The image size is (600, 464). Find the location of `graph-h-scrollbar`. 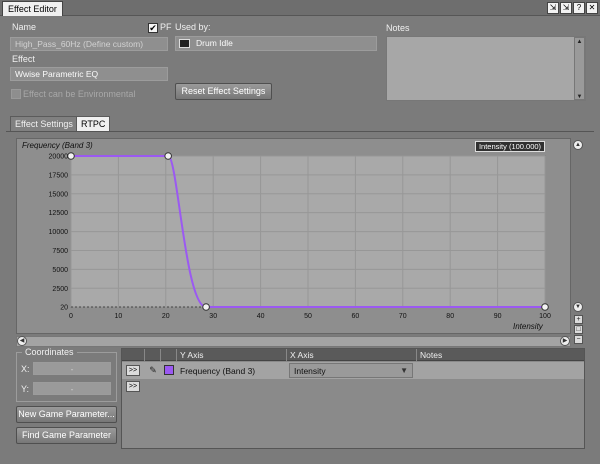

graph-h-scrollbar is located at coordinates (293, 341).